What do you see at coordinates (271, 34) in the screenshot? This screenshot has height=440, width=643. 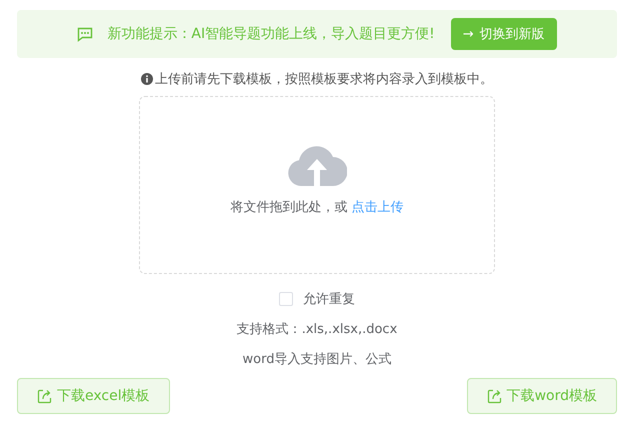 I see `banner-text: 新功能提示：AI智能导题功能上线，导入题目更方便!` at bounding box center [271, 34].